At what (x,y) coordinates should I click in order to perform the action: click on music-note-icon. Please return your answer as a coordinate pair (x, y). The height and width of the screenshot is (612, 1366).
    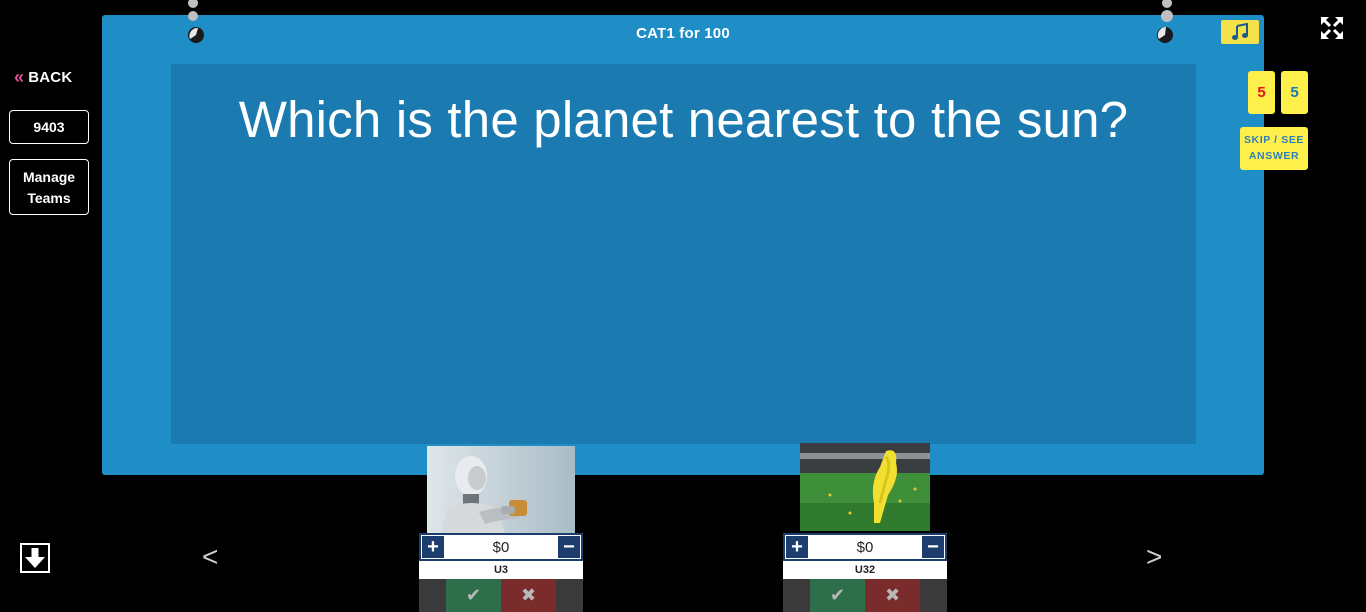
    Looking at the image, I should click on (1240, 31).